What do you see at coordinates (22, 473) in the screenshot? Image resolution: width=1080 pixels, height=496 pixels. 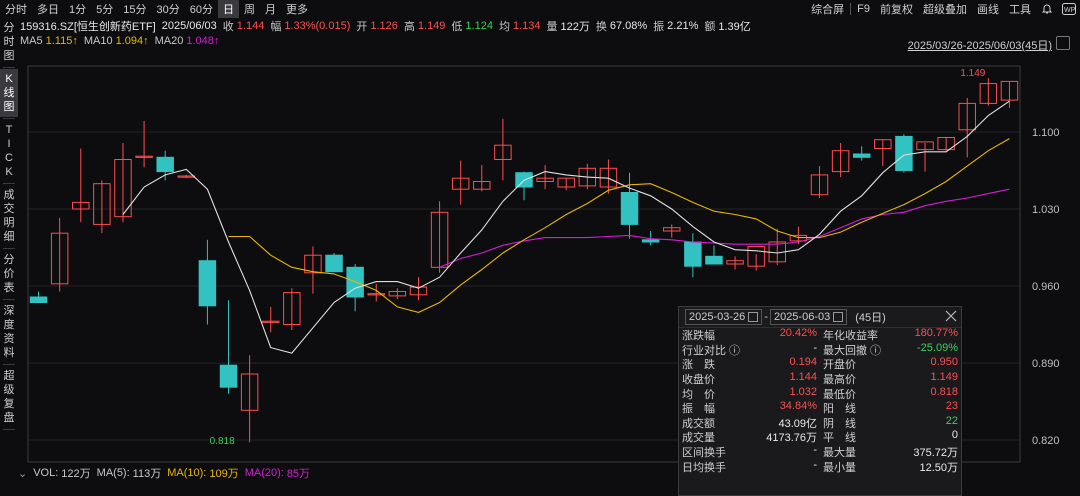 I see `volume-settings-icon: ⌄` at bounding box center [22, 473].